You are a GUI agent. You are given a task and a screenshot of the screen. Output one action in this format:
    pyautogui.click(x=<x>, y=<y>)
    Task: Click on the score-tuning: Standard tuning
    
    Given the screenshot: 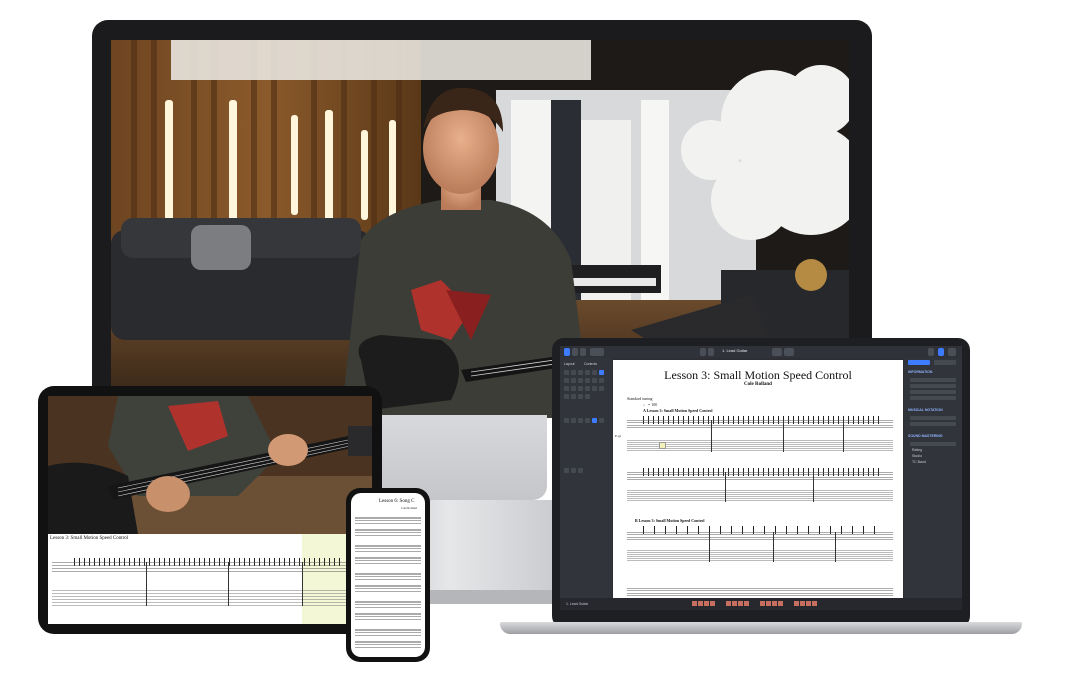 What is the action you would take?
    pyautogui.click(x=640, y=398)
    